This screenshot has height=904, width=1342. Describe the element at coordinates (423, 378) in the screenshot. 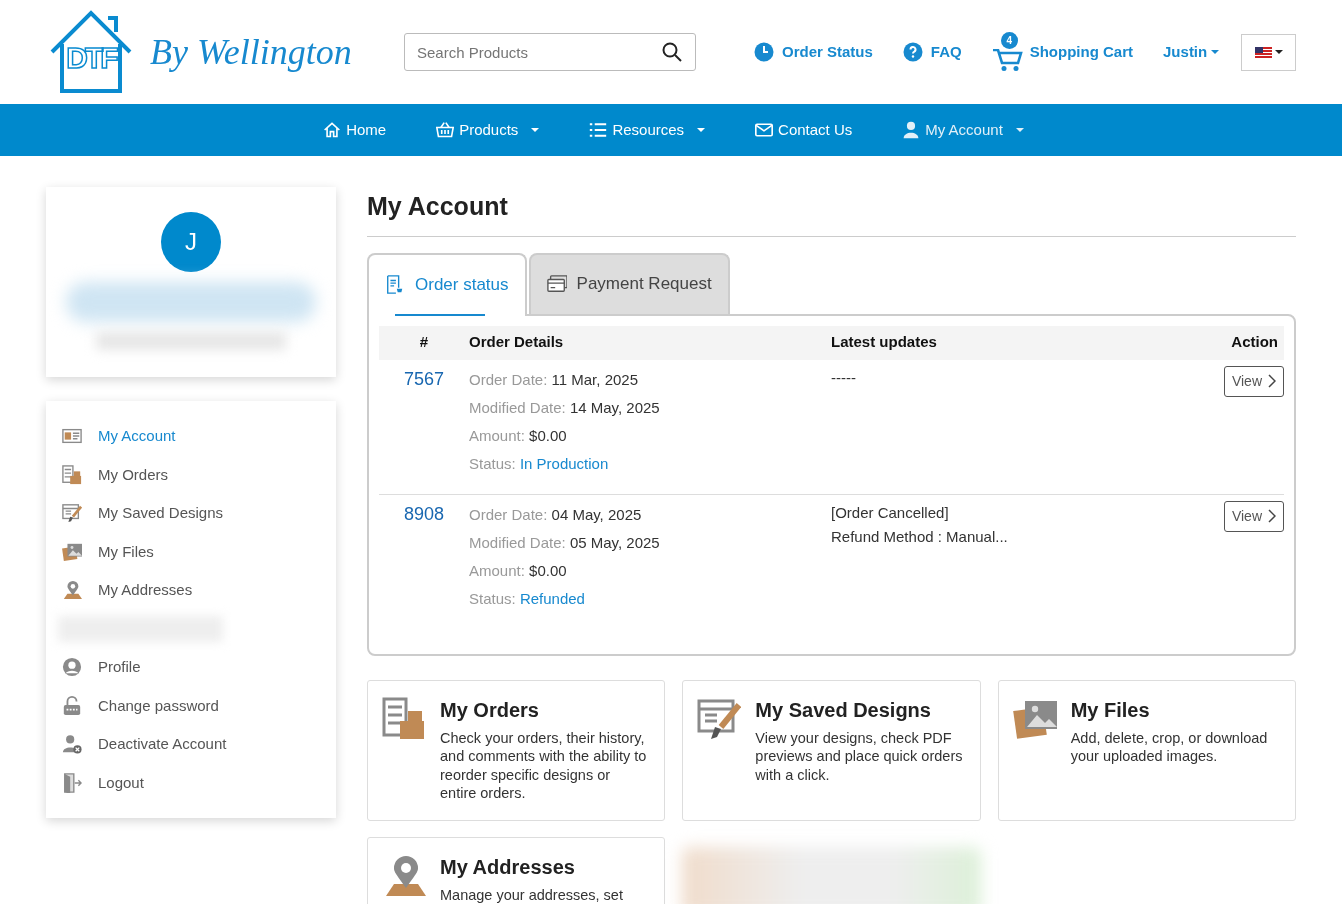

I see `order-number-link: 7567` at that location.